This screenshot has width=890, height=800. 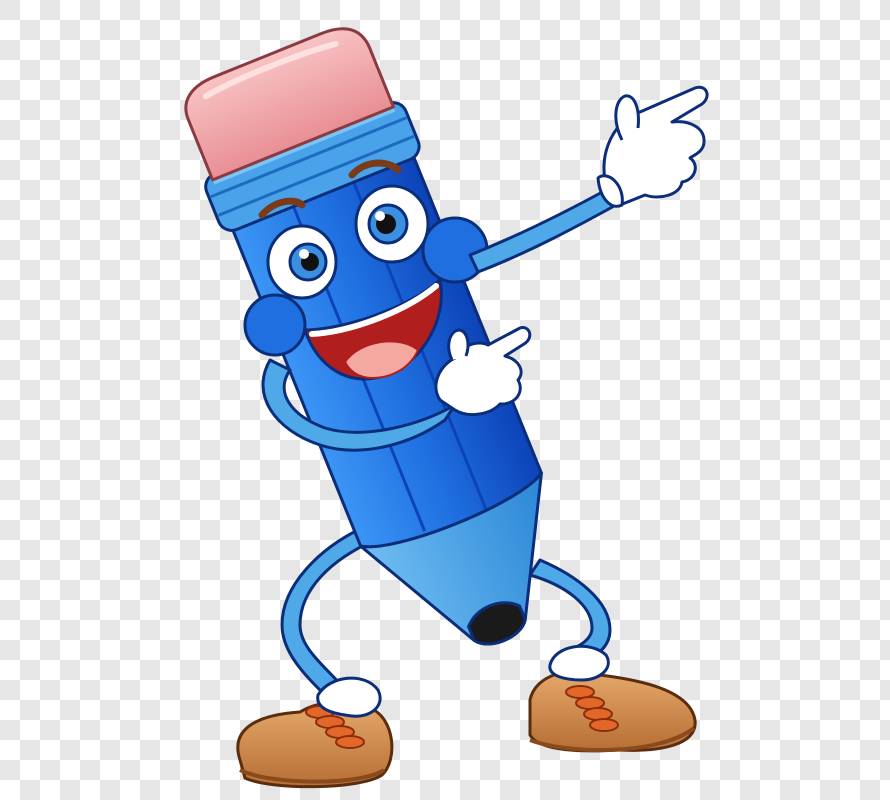 What do you see at coordinates (302, 262) in the screenshot?
I see `left-eye-icon` at bounding box center [302, 262].